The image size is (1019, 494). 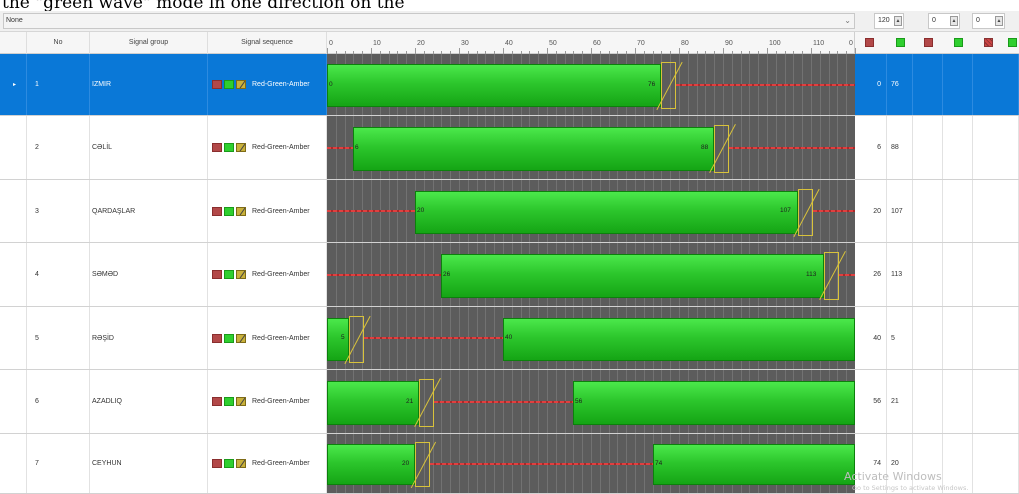 What do you see at coordinates (267, 43) in the screenshot?
I see `column-header-signal-sequence: Signal sequence` at bounding box center [267, 43].